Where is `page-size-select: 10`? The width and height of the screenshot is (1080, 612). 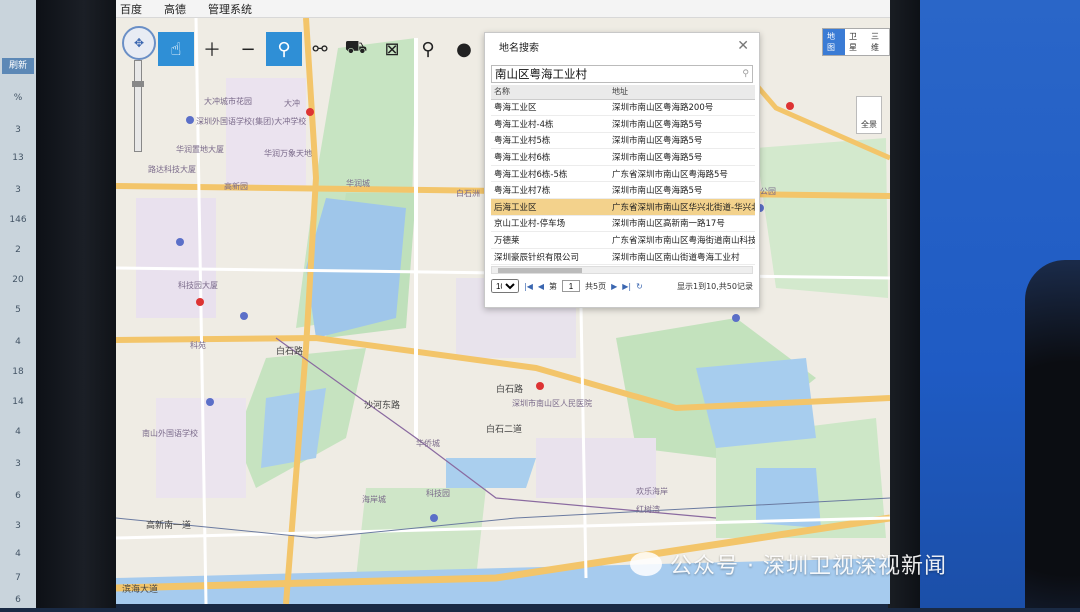 page-size-select: 10 is located at coordinates (505, 286).